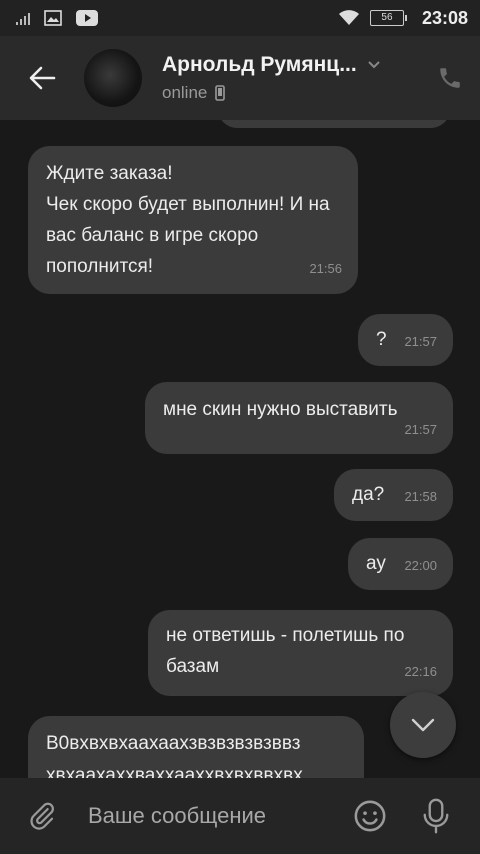  I want to click on back-arrow-icon, so click(42, 78).